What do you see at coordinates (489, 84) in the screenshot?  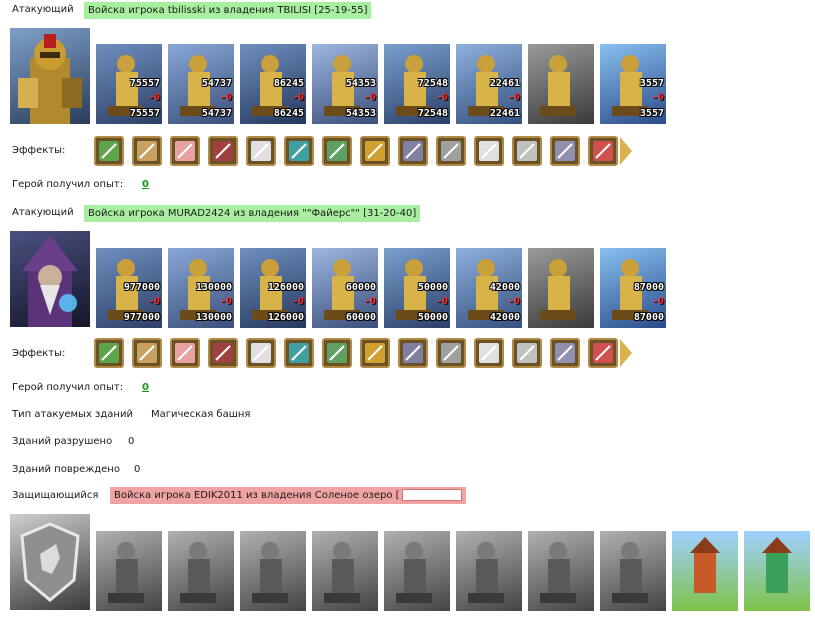 I see `unit-slot: 22461 -0 22461` at bounding box center [489, 84].